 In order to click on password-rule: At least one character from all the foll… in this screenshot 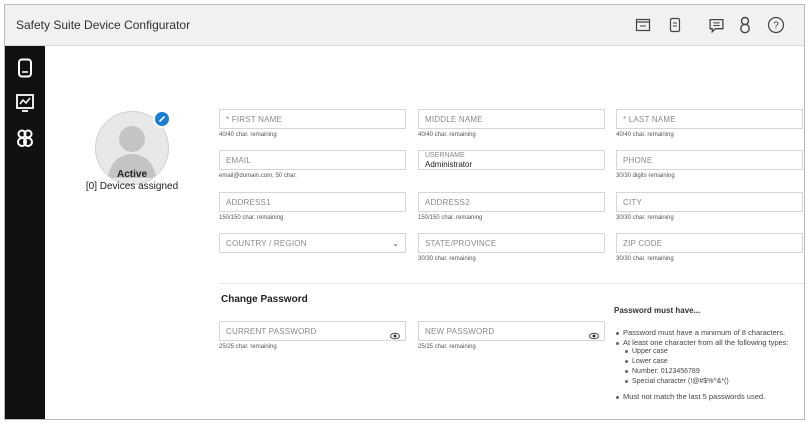, I will do `click(702, 342)`.